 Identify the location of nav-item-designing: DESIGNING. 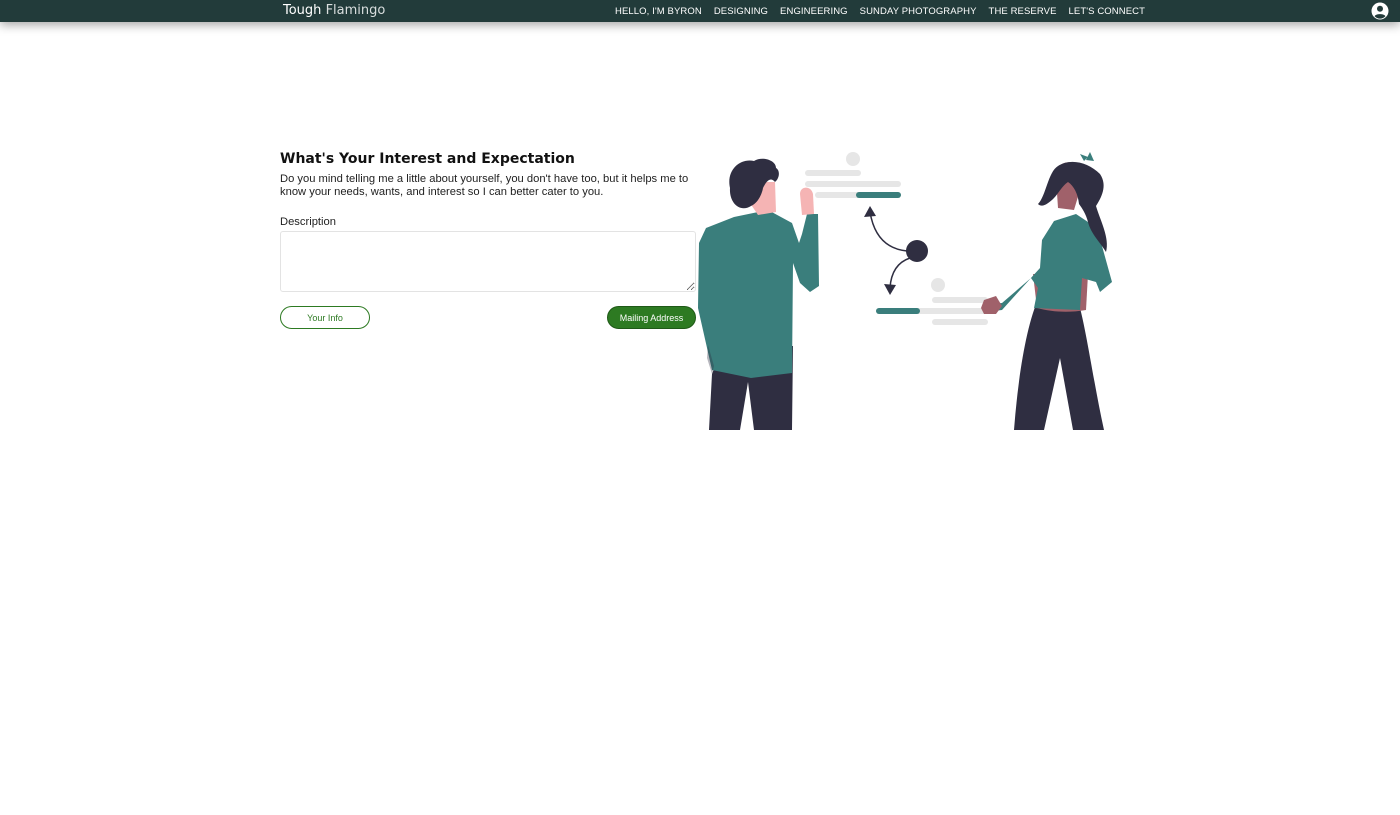
(741, 11).